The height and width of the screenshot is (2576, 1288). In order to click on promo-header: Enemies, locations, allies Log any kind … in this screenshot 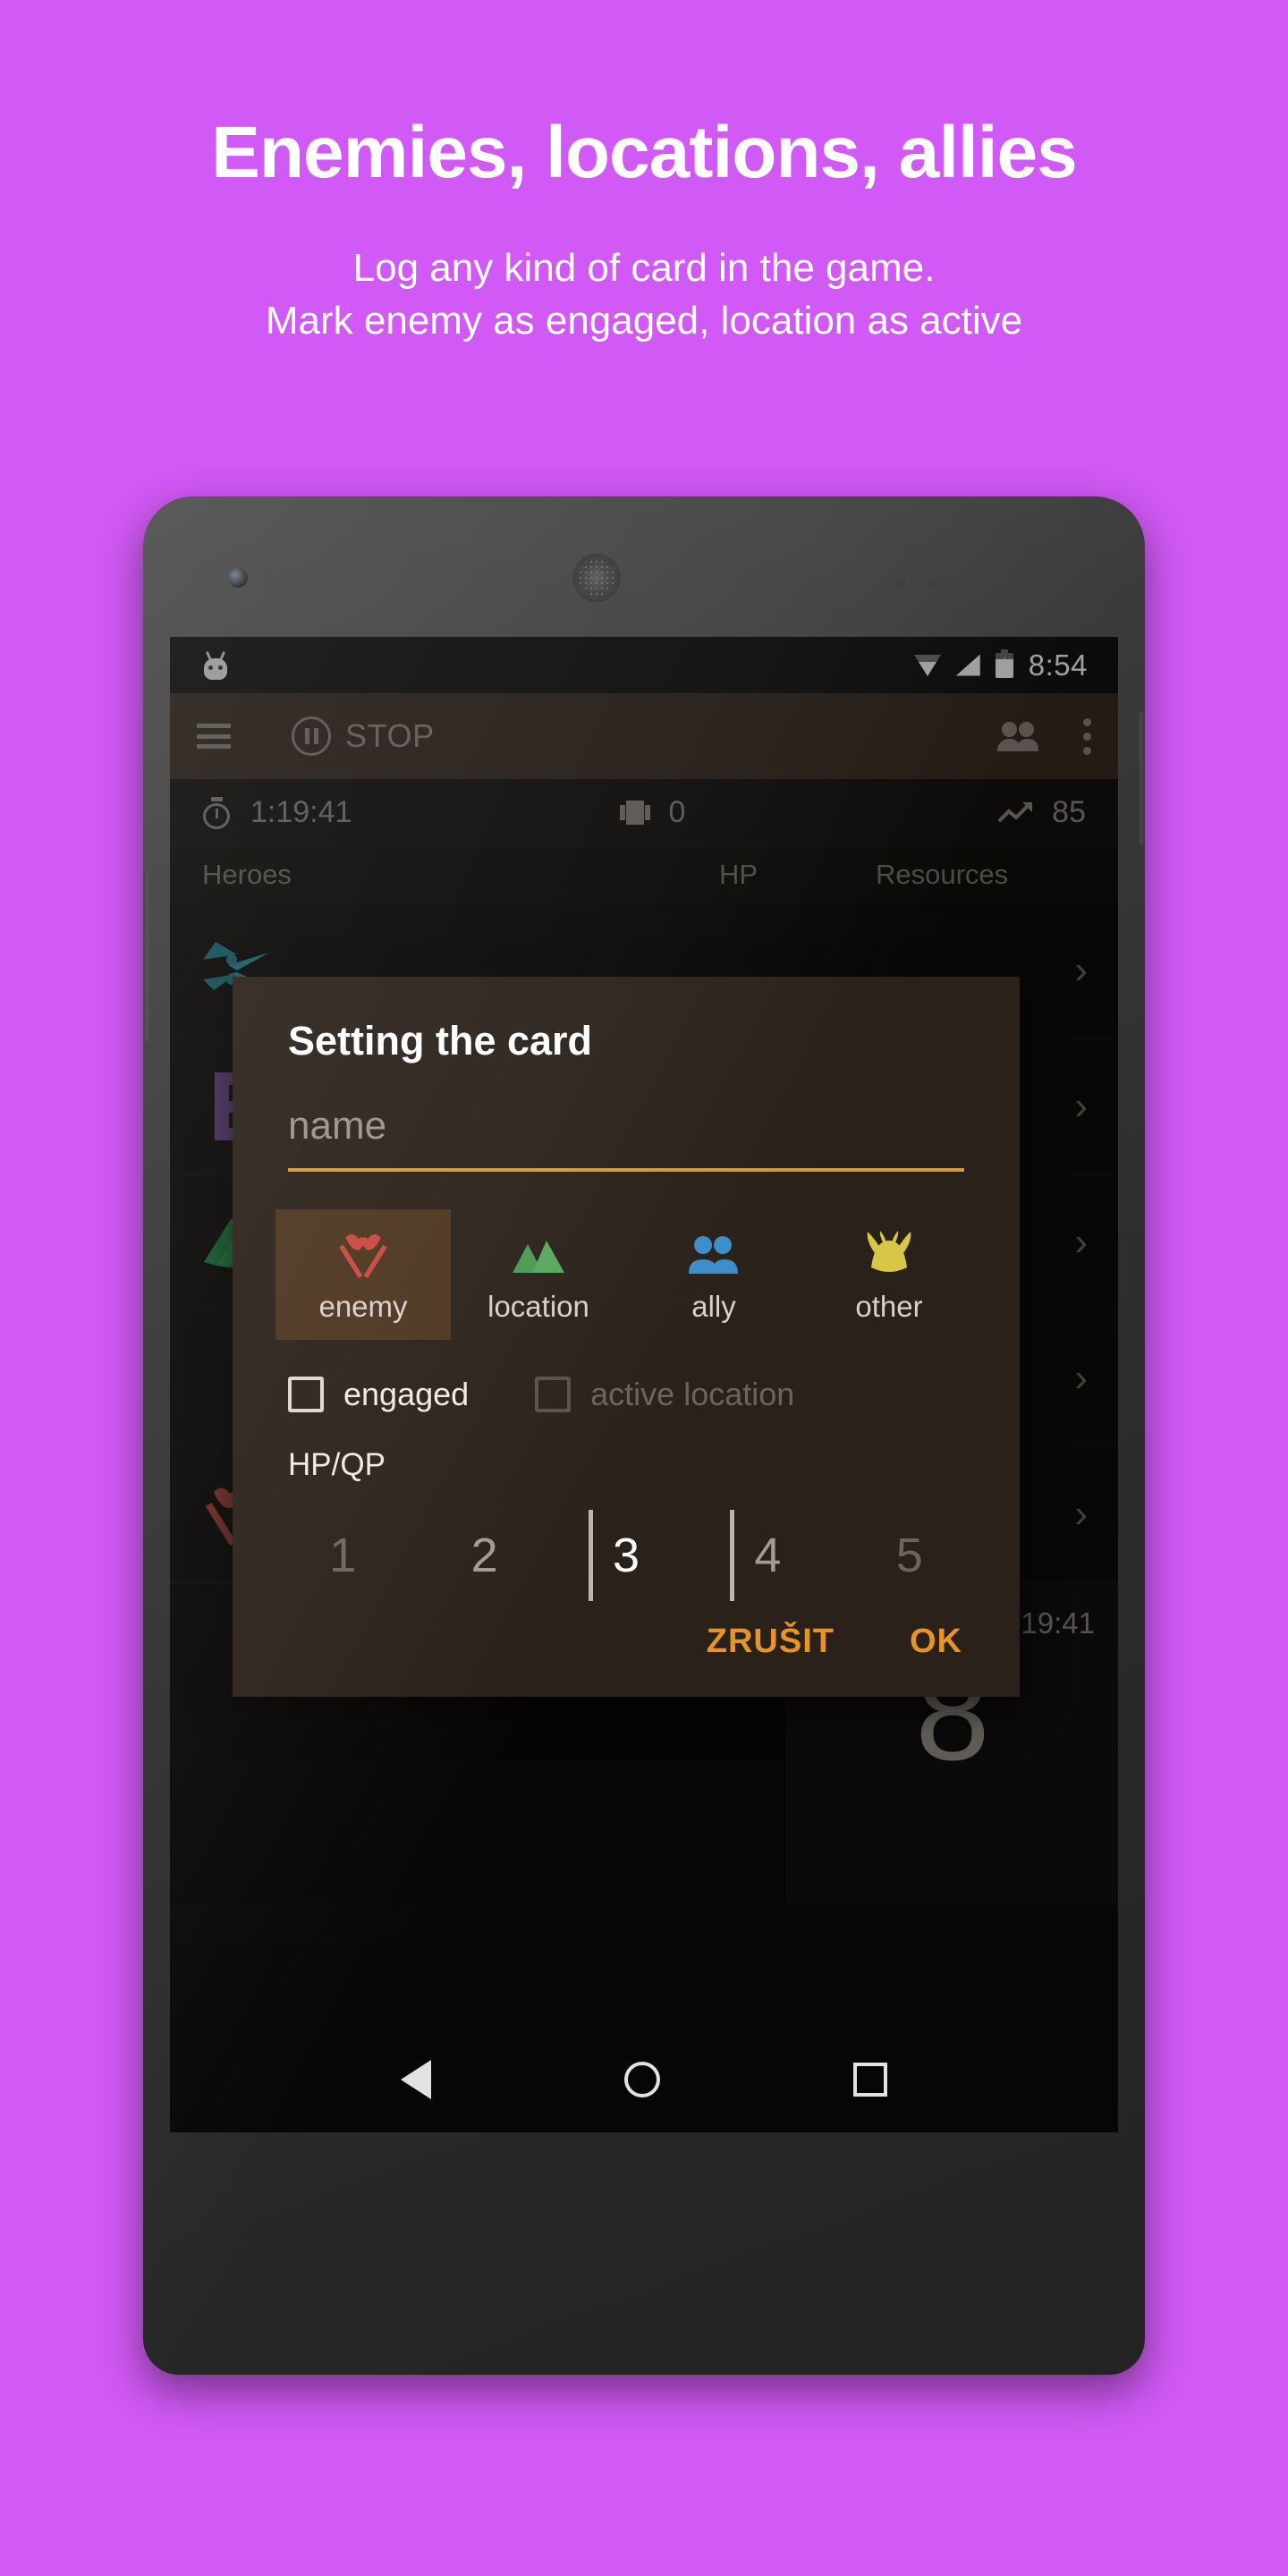, I will do `click(644, 174)`.